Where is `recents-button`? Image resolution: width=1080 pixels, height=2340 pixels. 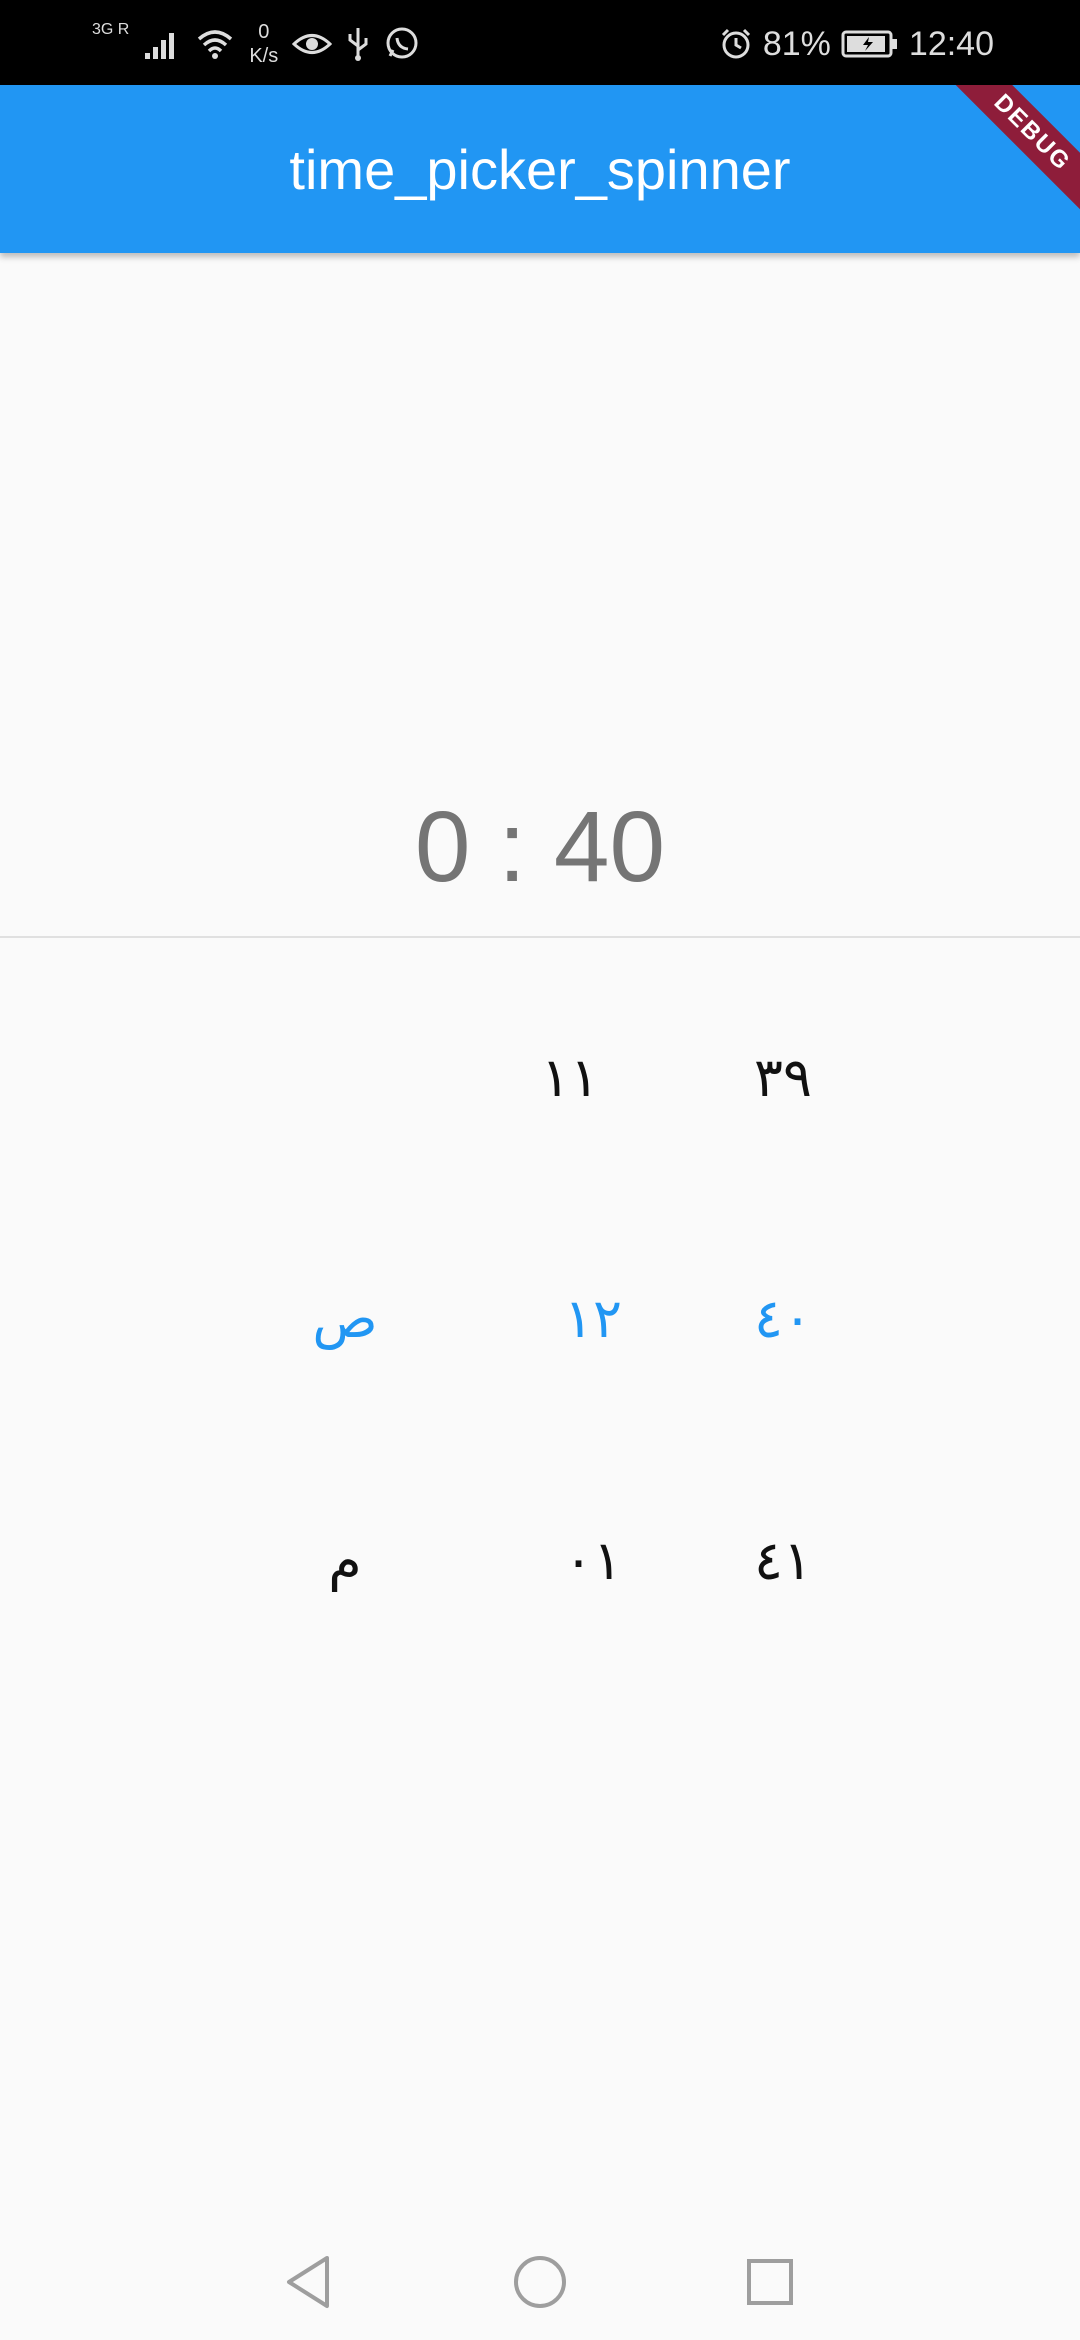
recents-button is located at coordinates (770, 2282).